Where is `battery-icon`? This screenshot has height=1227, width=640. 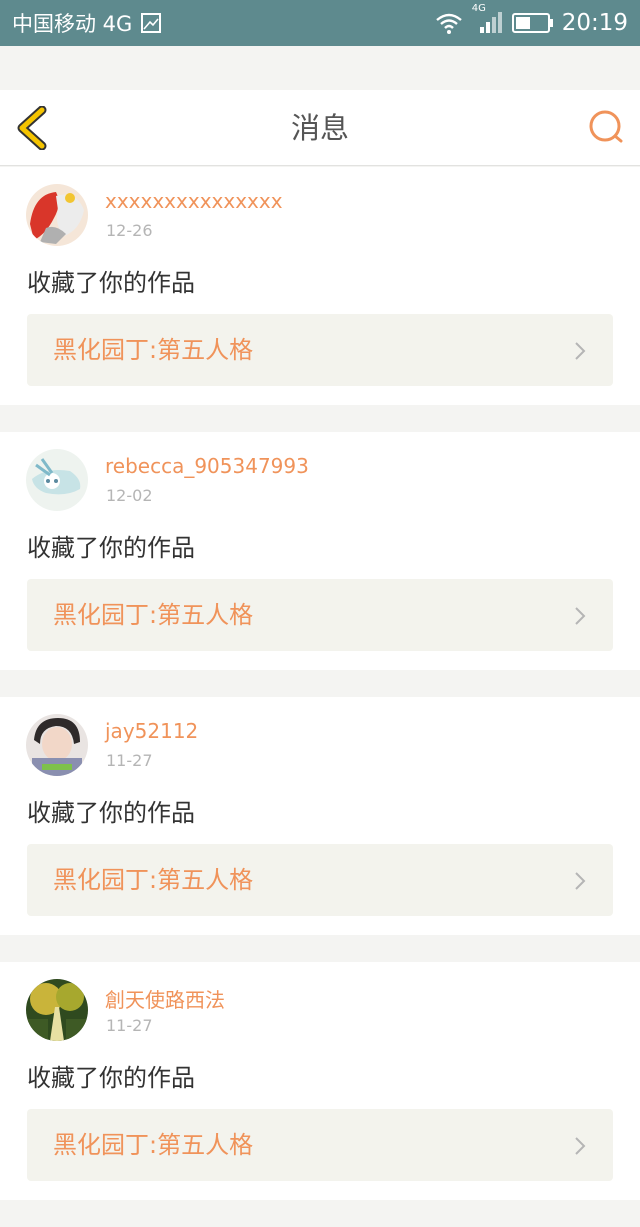 battery-icon is located at coordinates (532, 23).